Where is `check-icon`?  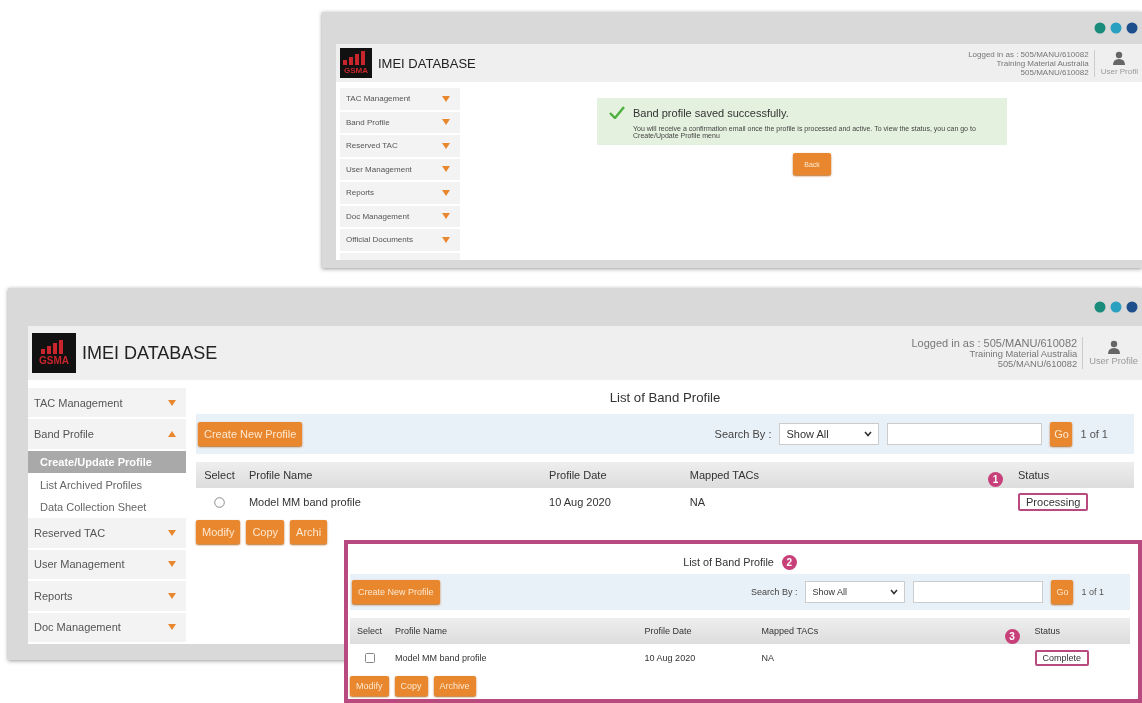
check-icon is located at coordinates (617, 112).